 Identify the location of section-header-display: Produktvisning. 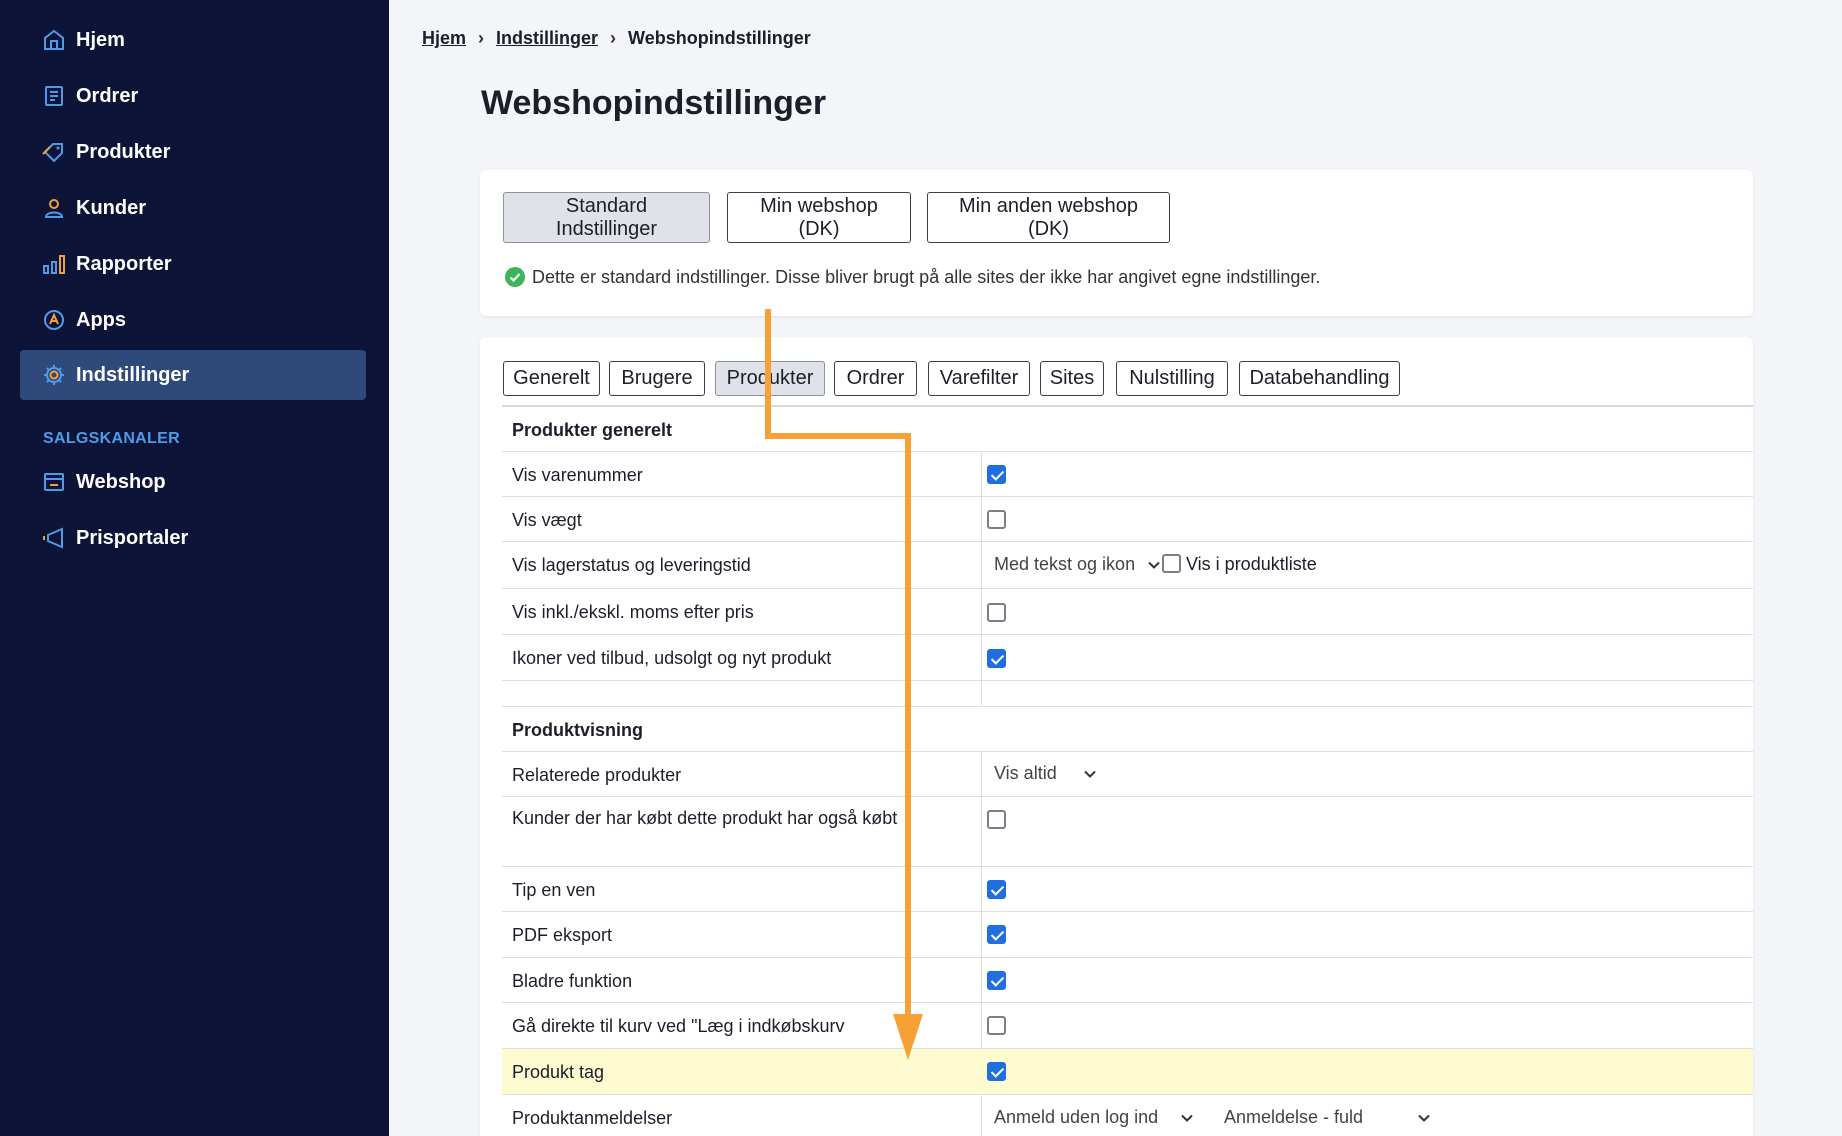
(1127, 729).